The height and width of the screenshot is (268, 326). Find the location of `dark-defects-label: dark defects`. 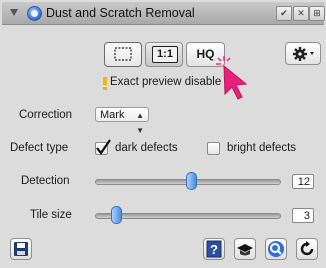

dark-defects-label: dark defects is located at coordinates (146, 148).